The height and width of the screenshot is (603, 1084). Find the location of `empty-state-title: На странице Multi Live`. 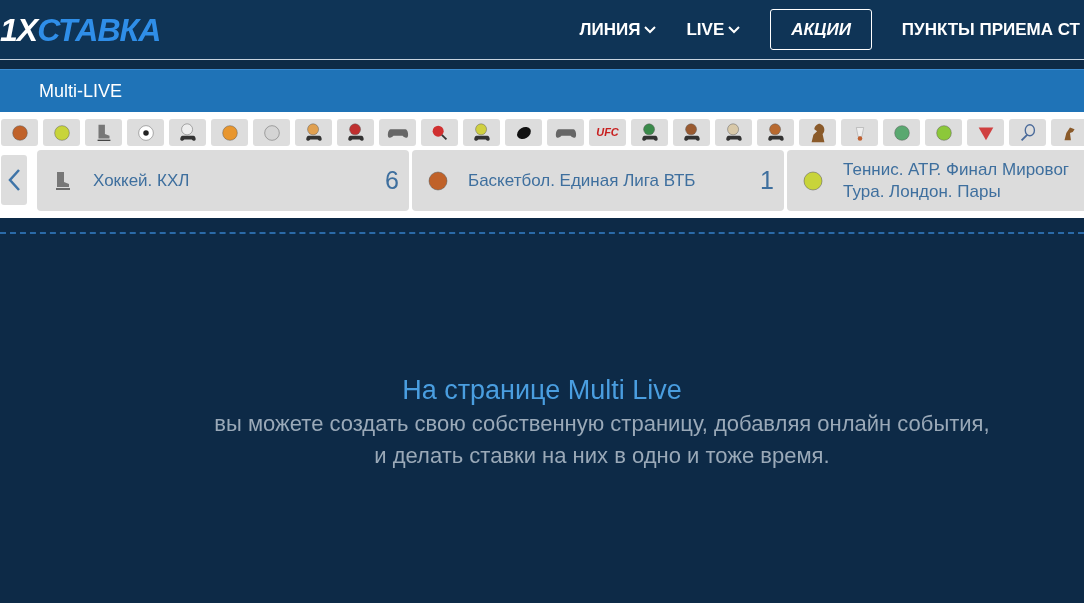

empty-state-title: На странице Multi Live is located at coordinates (542, 390).